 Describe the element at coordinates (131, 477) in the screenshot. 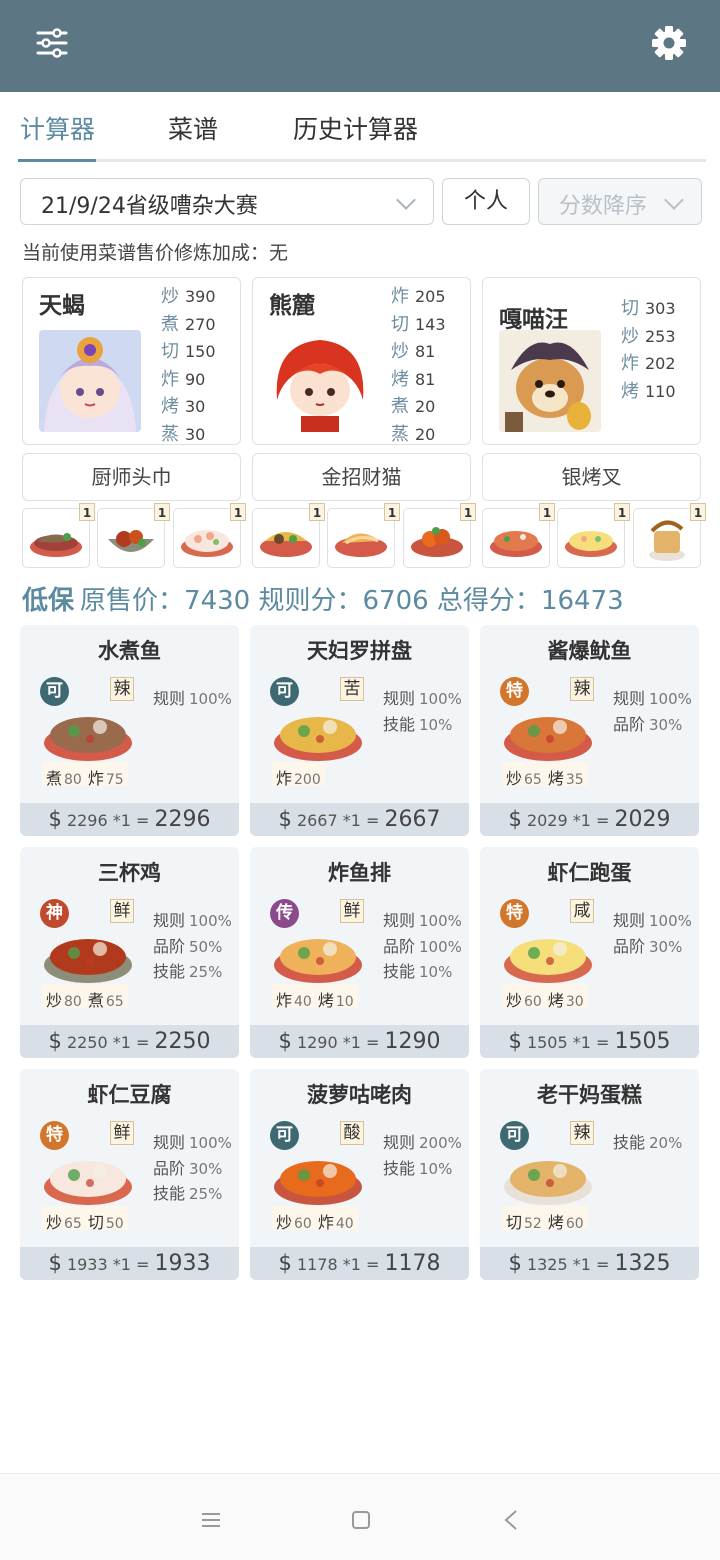

I see `equipment-slot: 厨师头巾` at that location.